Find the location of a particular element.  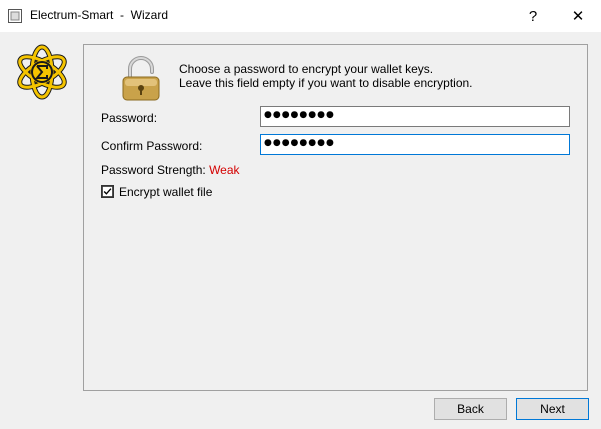

password-strength: Password Strength: Weak is located at coordinates (170, 170).